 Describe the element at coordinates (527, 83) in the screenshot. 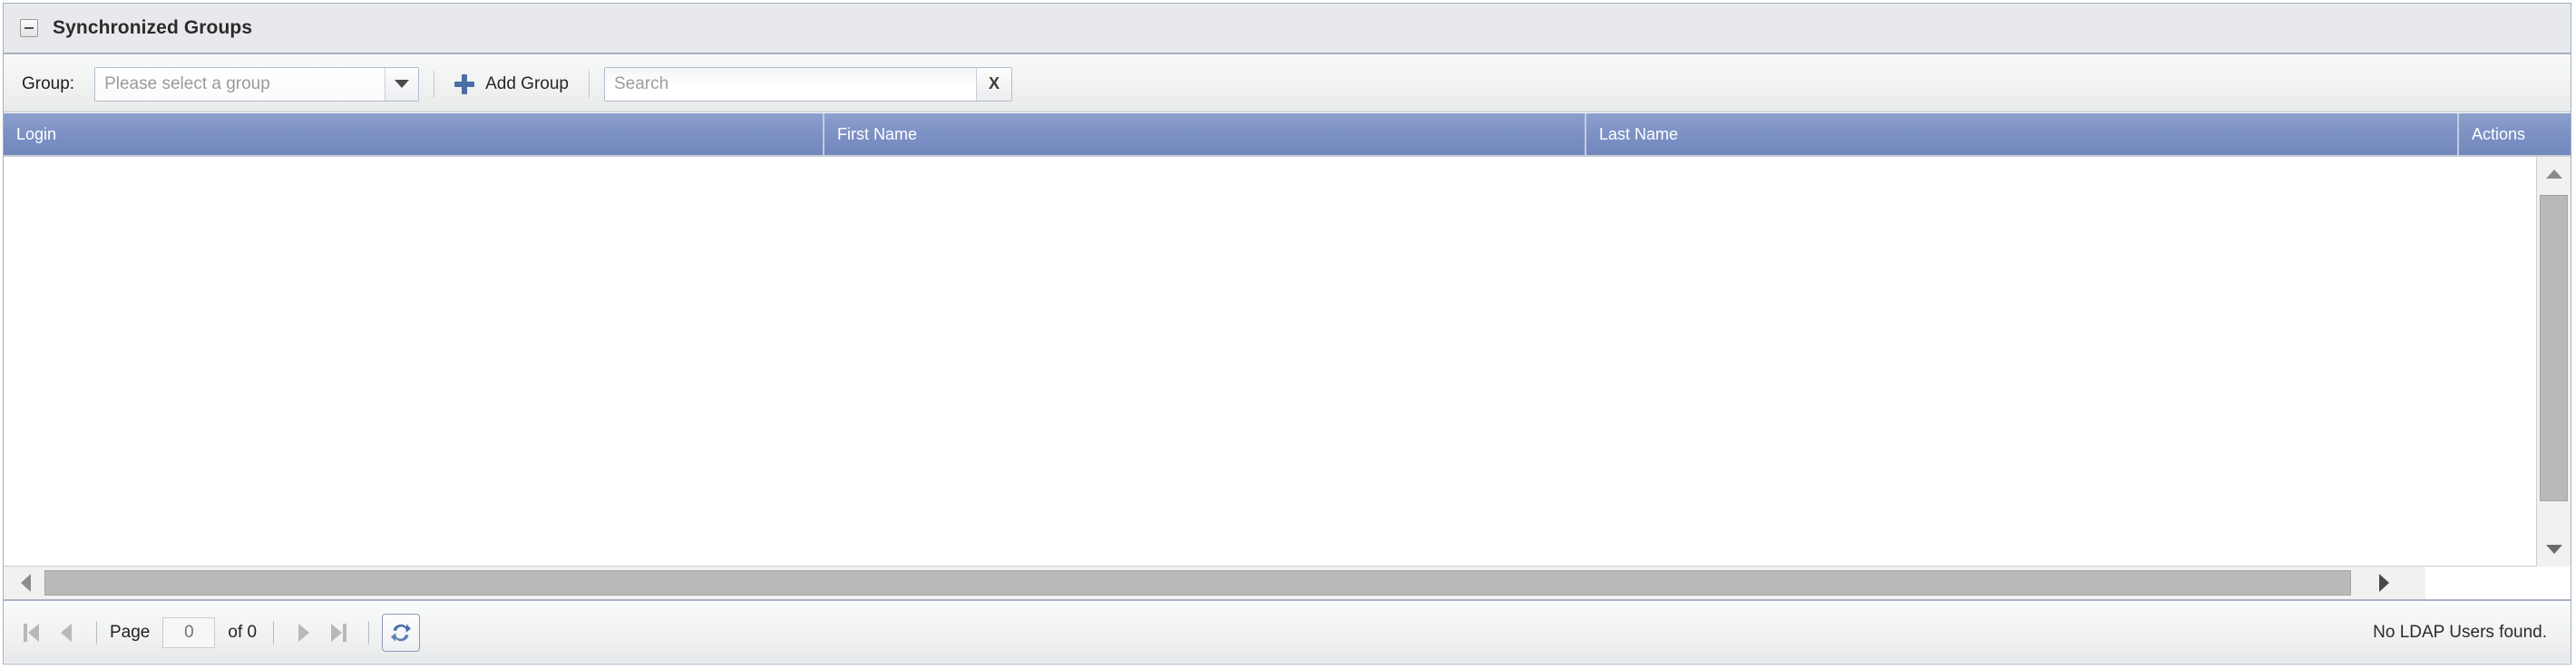

I see `add-group-label: Add Group` at that location.